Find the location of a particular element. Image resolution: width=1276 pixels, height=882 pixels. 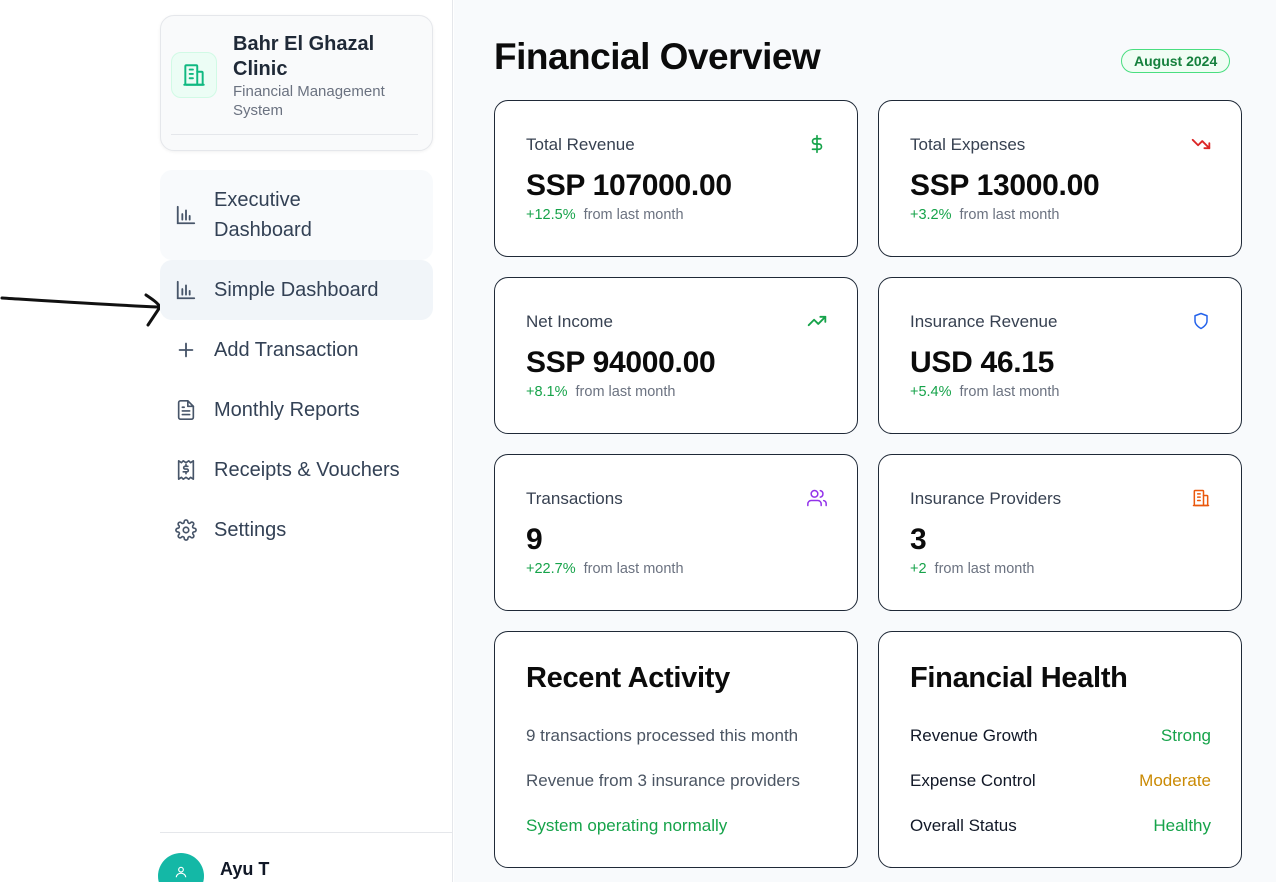

change-percent: +12.5% is located at coordinates (551, 215).